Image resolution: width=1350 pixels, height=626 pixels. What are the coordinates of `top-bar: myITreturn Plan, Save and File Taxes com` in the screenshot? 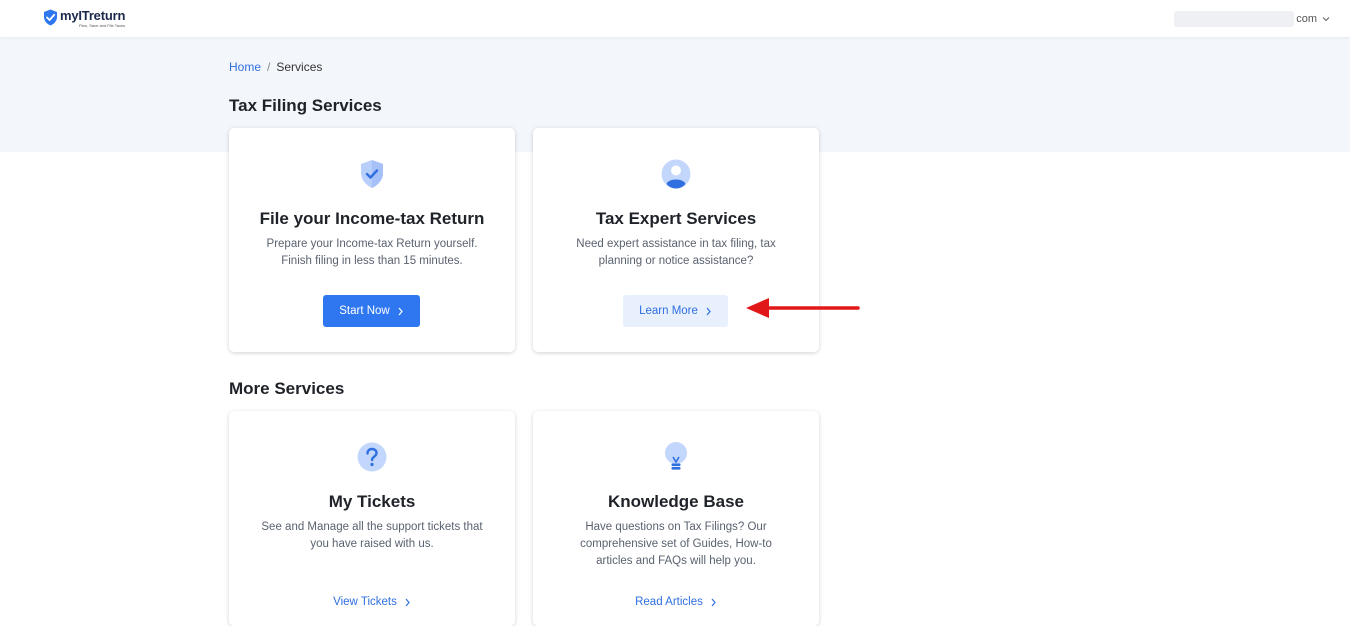 It's located at (675, 18).